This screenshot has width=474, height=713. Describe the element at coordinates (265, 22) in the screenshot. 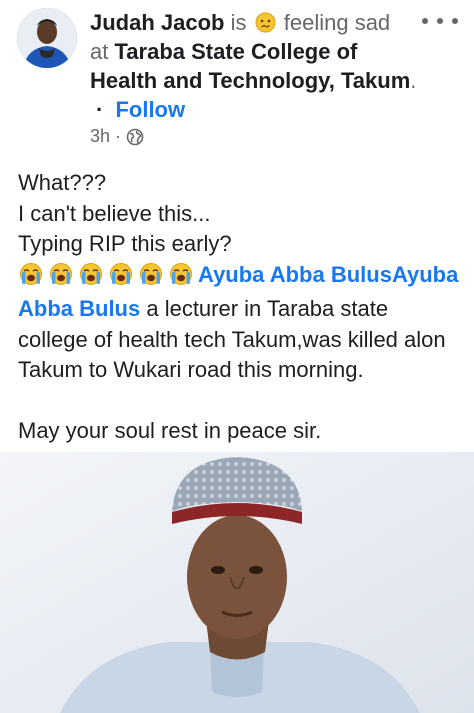

I see `confused-sad-face-icon` at that location.